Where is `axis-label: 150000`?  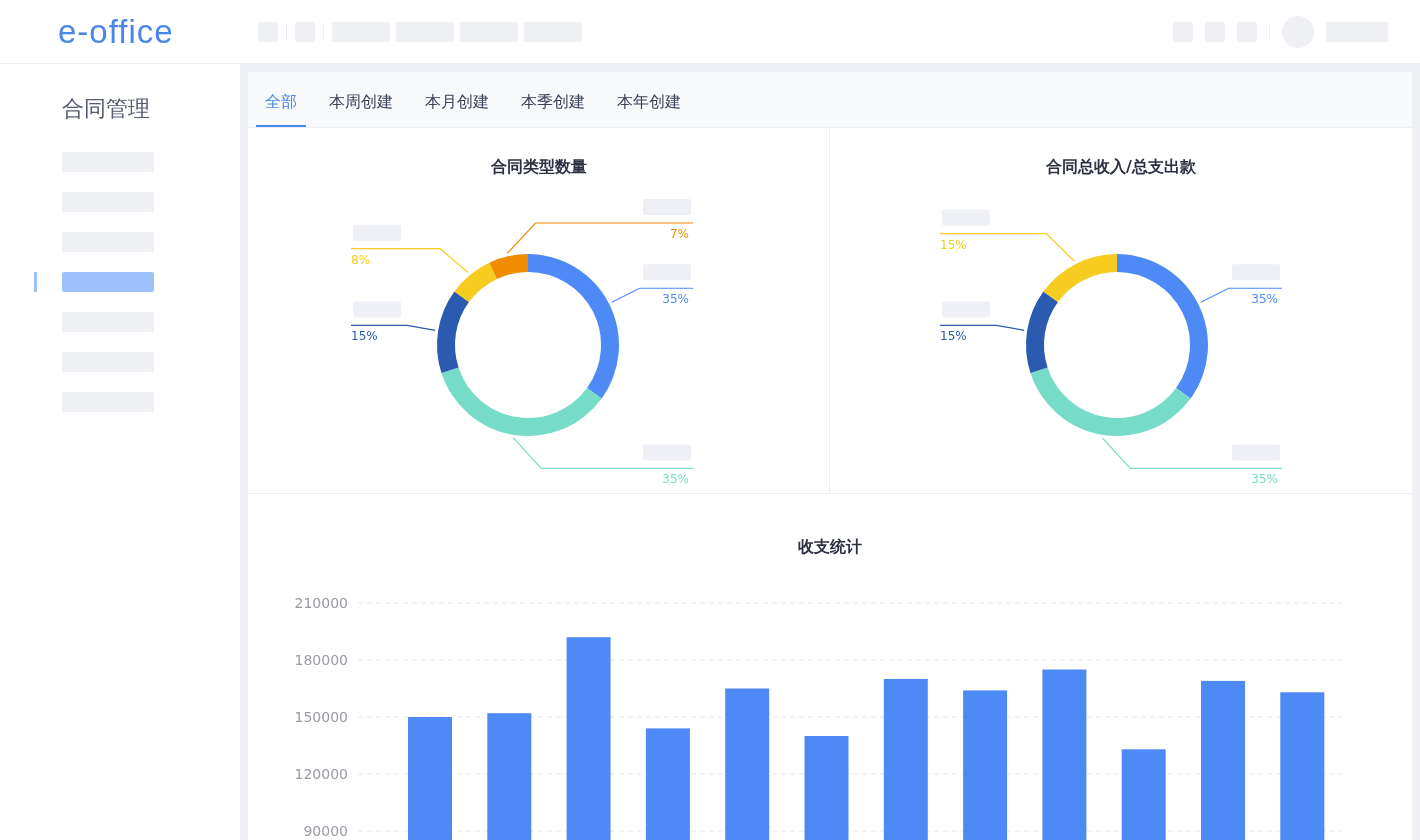
axis-label: 150000 is located at coordinates (321, 717).